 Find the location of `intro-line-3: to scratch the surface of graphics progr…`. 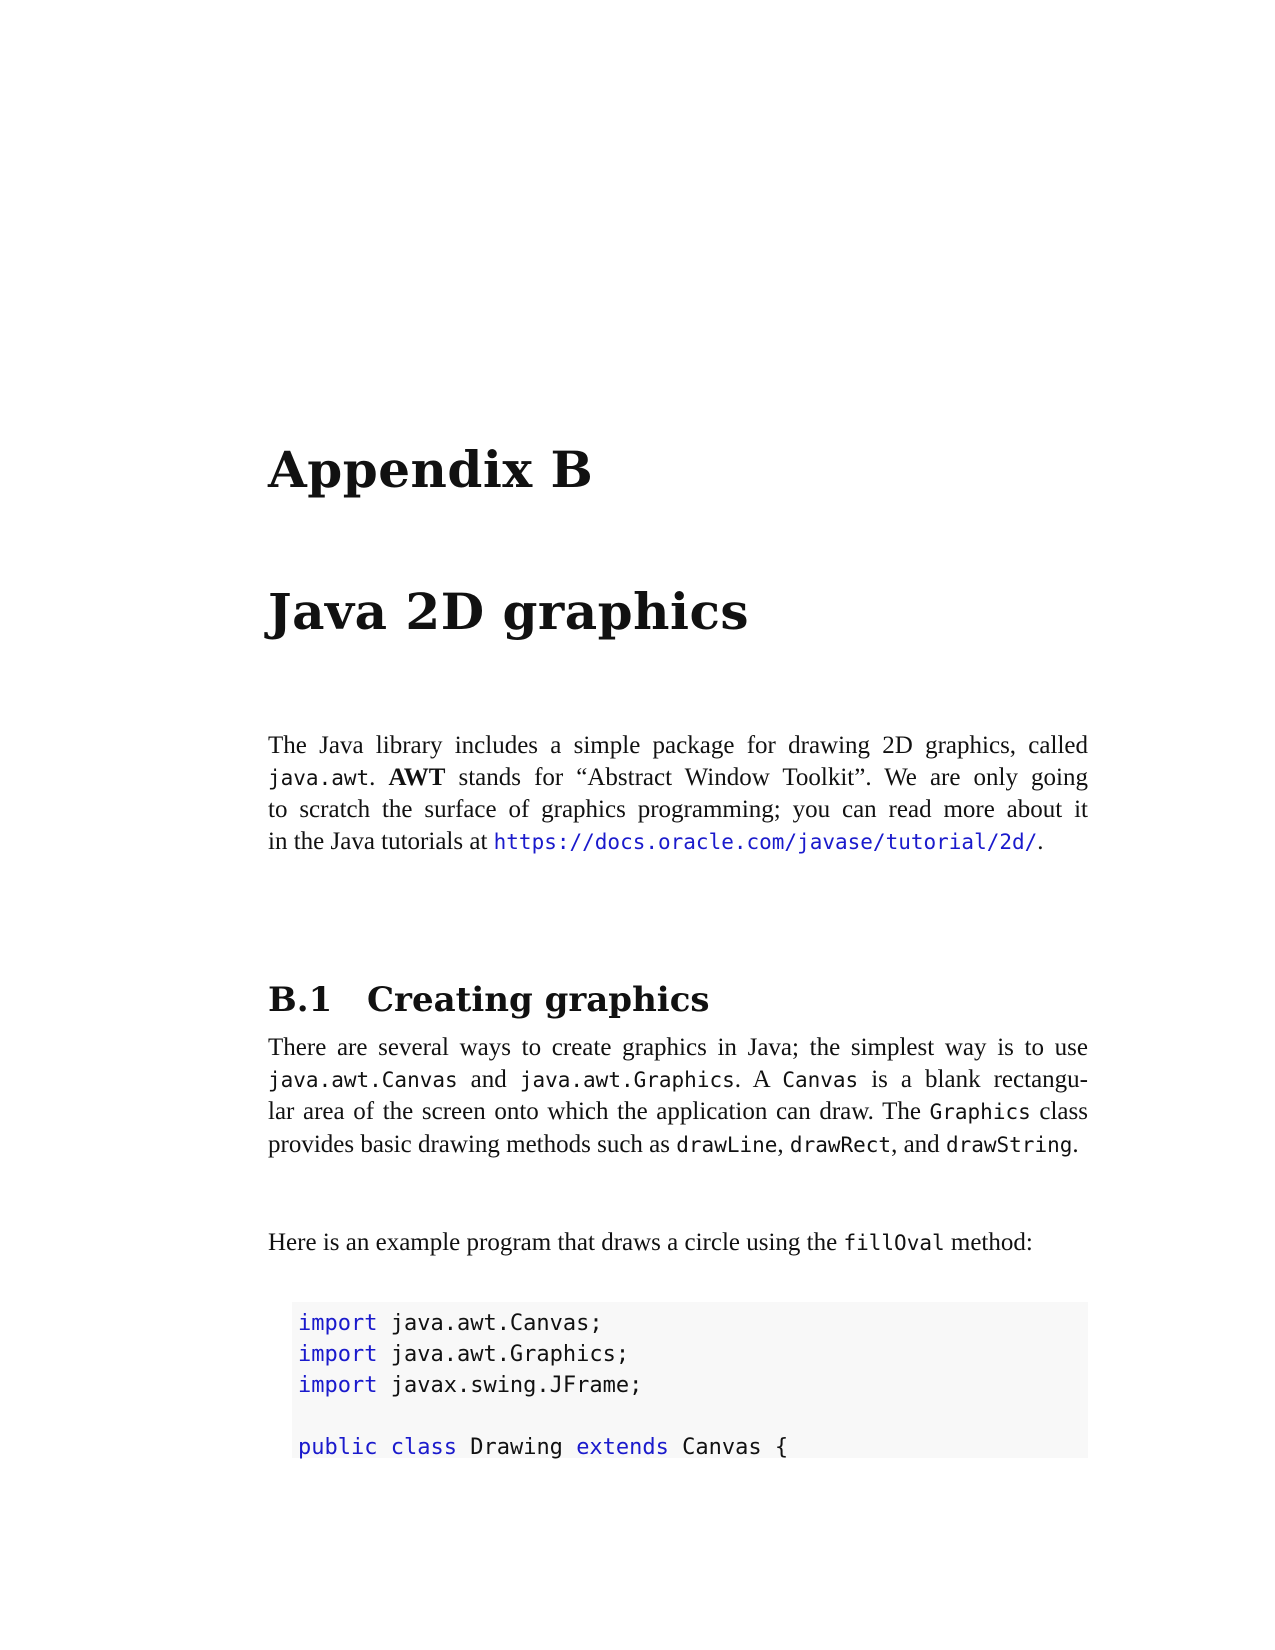

intro-line-3: to scratch the surface of graphics progr… is located at coordinates (678, 809).